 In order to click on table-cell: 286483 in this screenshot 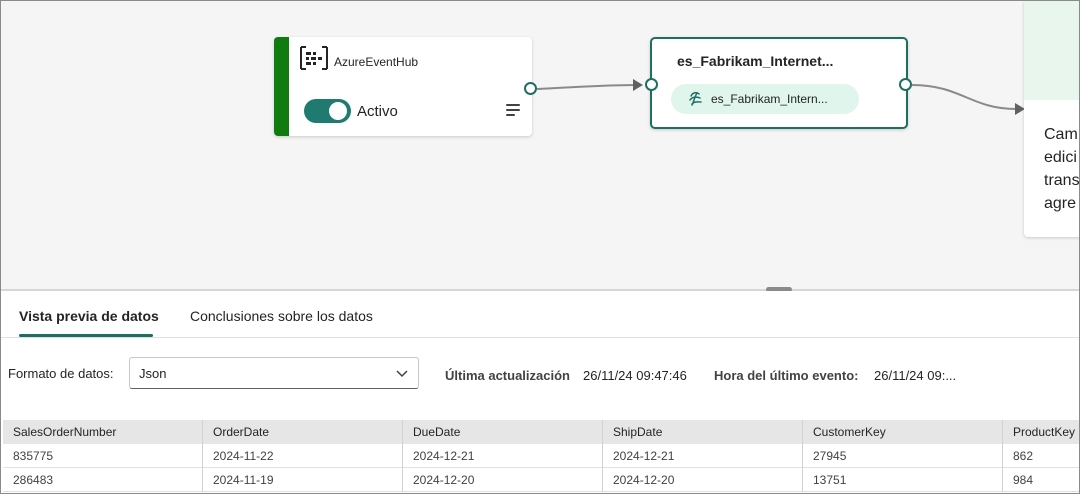, I will do `click(103, 480)`.